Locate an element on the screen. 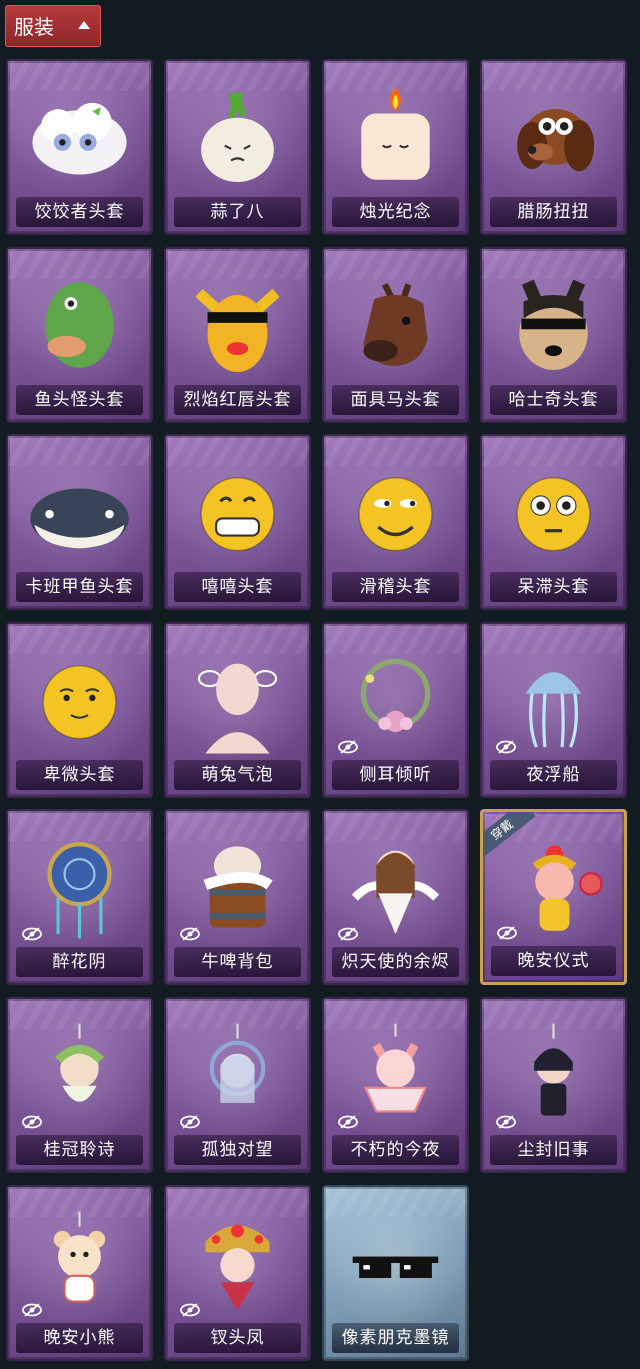  costume-name: 晚安仪式 is located at coordinates (553, 961).